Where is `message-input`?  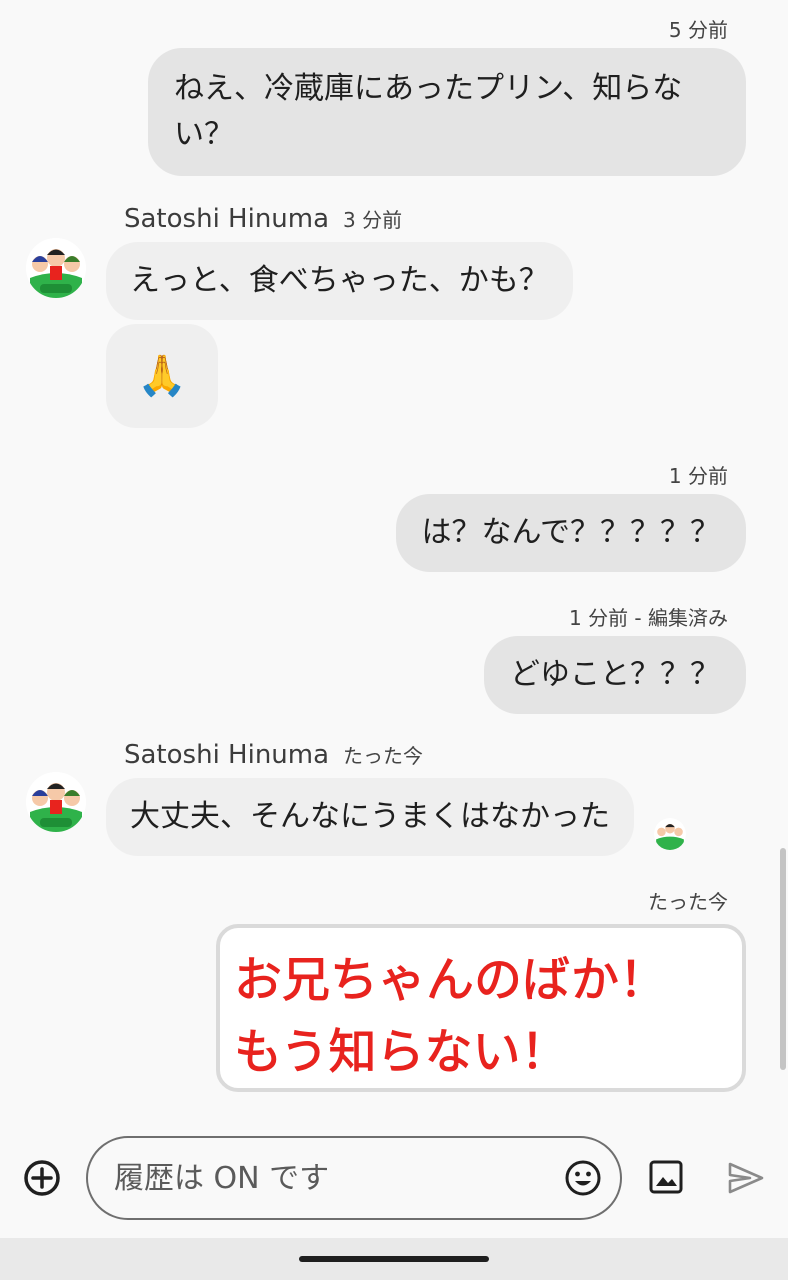
message-input is located at coordinates (334, 1178).